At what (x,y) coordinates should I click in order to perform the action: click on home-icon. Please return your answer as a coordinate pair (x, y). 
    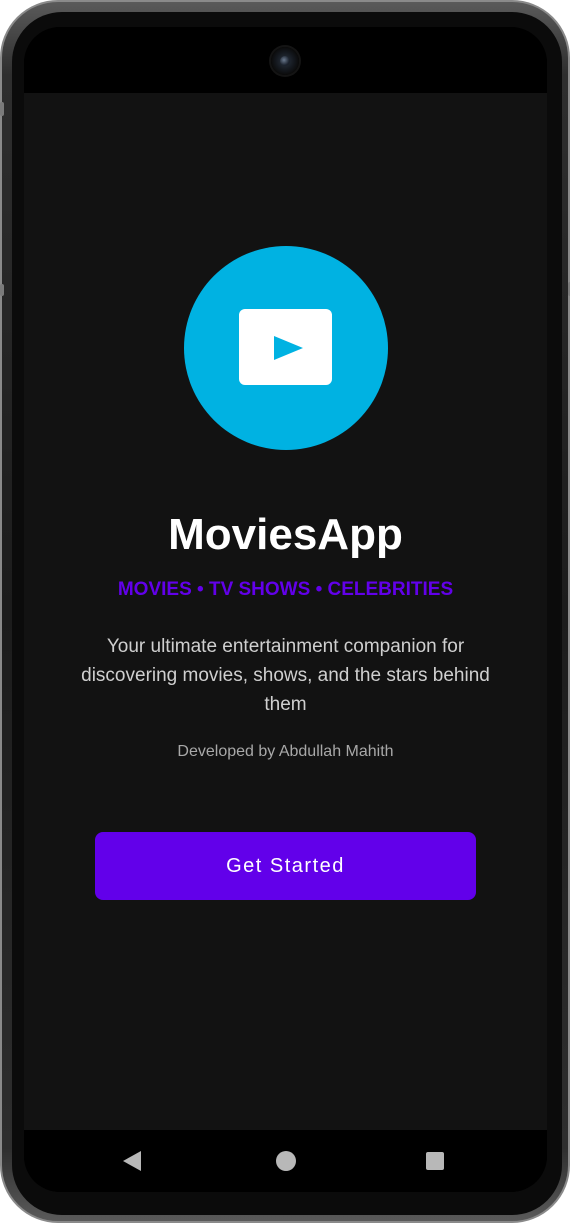
    Looking at the image, I should click on (286, 1161).